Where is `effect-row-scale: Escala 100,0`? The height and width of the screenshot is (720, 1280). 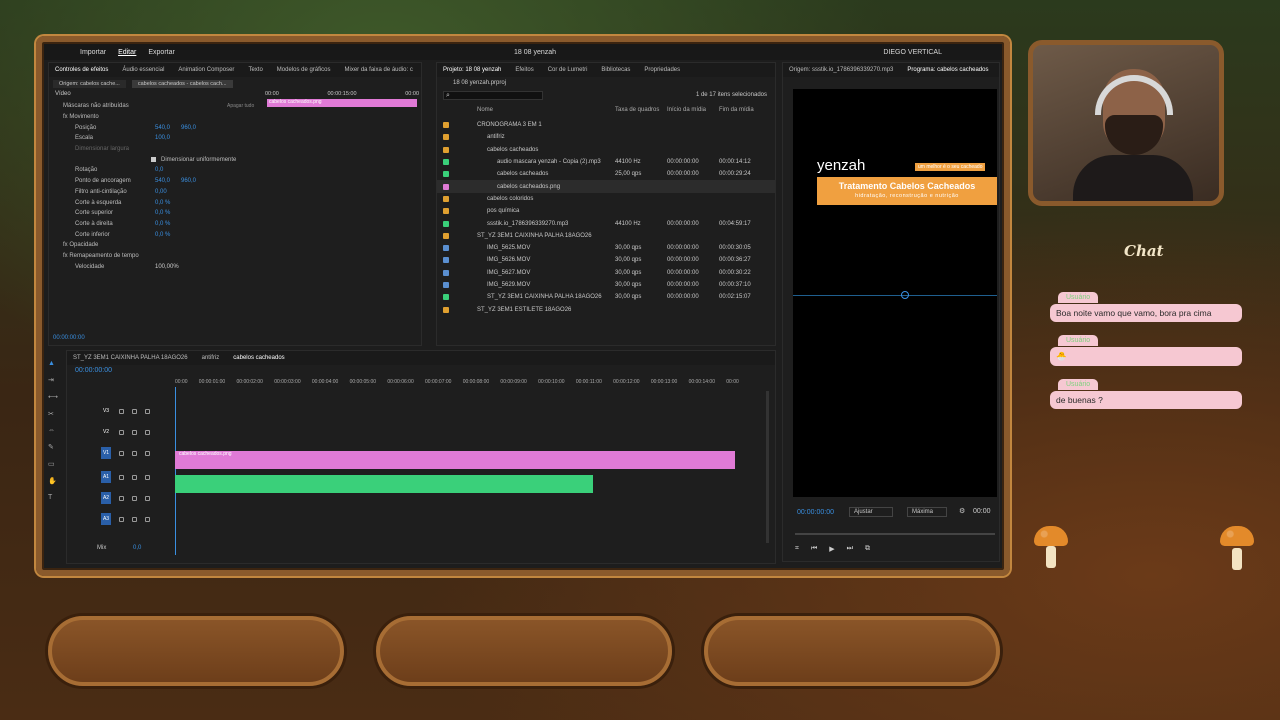
effect-row-scale: Escala 100,0 is located at coordinates (162, 138).